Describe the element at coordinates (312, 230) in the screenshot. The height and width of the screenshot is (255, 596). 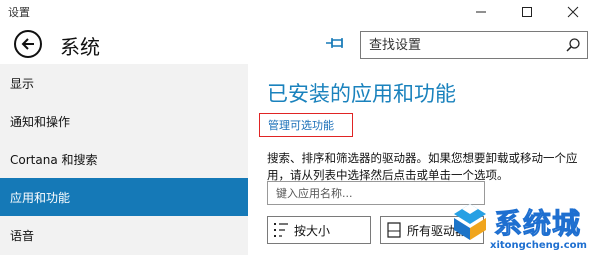
I see `sort-button-label: 按大小` at that location.